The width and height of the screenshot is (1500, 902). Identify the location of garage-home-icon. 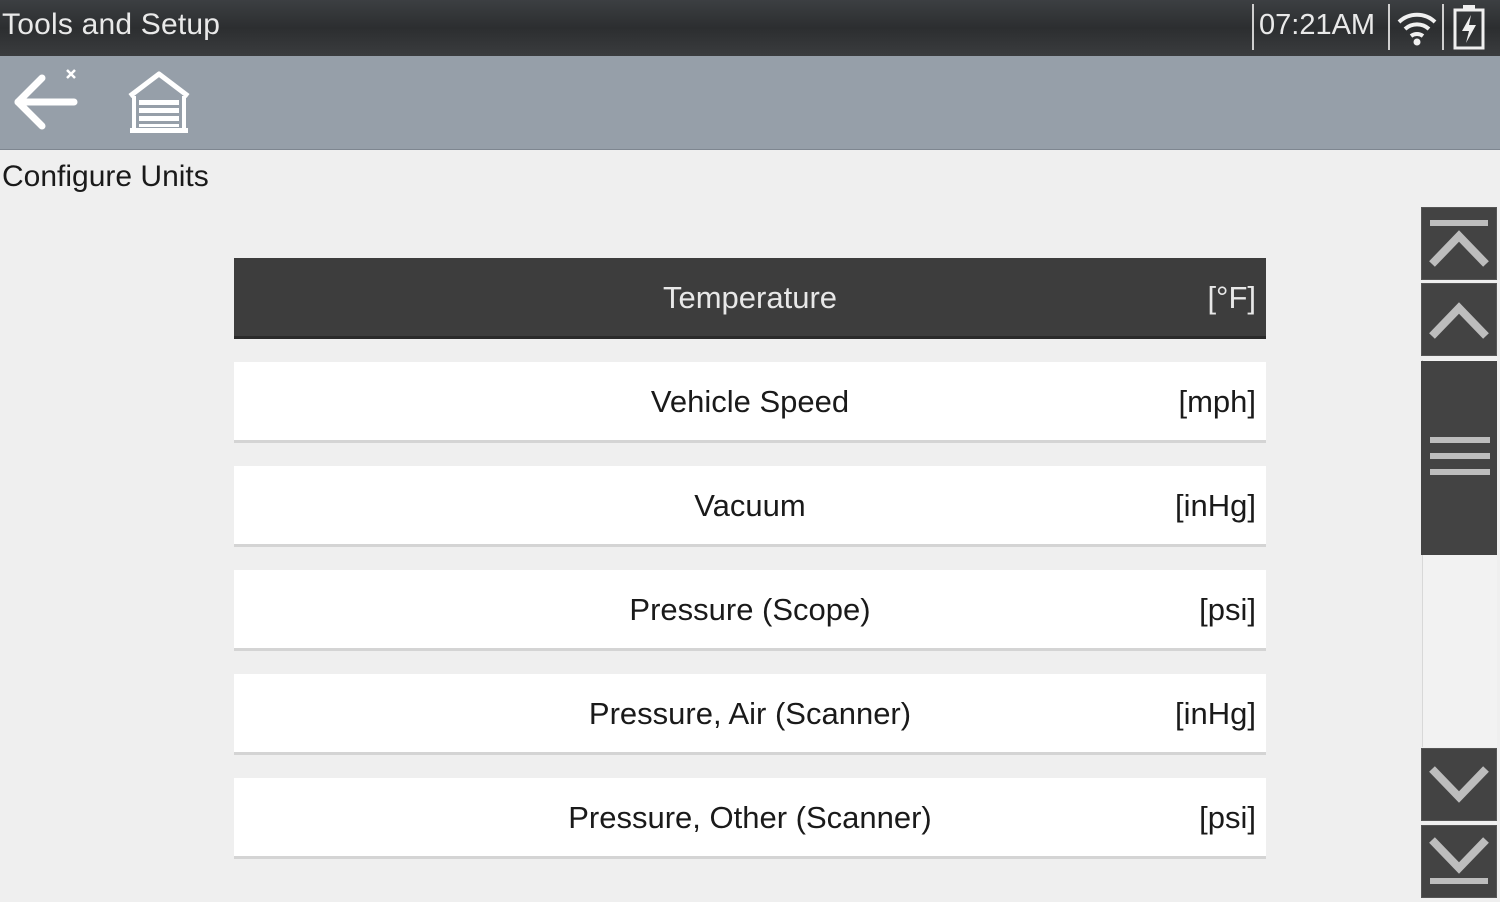
(159, 107).